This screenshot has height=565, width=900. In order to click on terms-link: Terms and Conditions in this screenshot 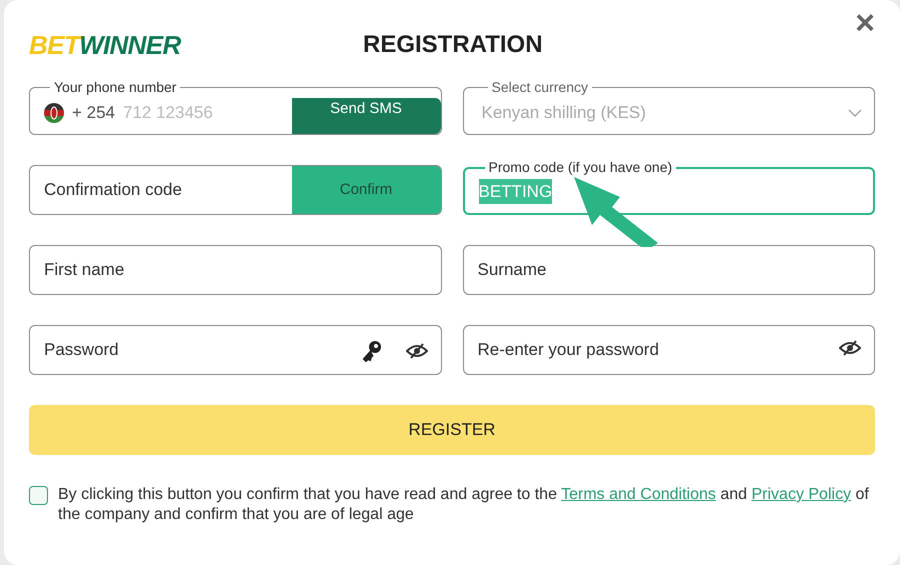, I will do `click(638, 494)`.